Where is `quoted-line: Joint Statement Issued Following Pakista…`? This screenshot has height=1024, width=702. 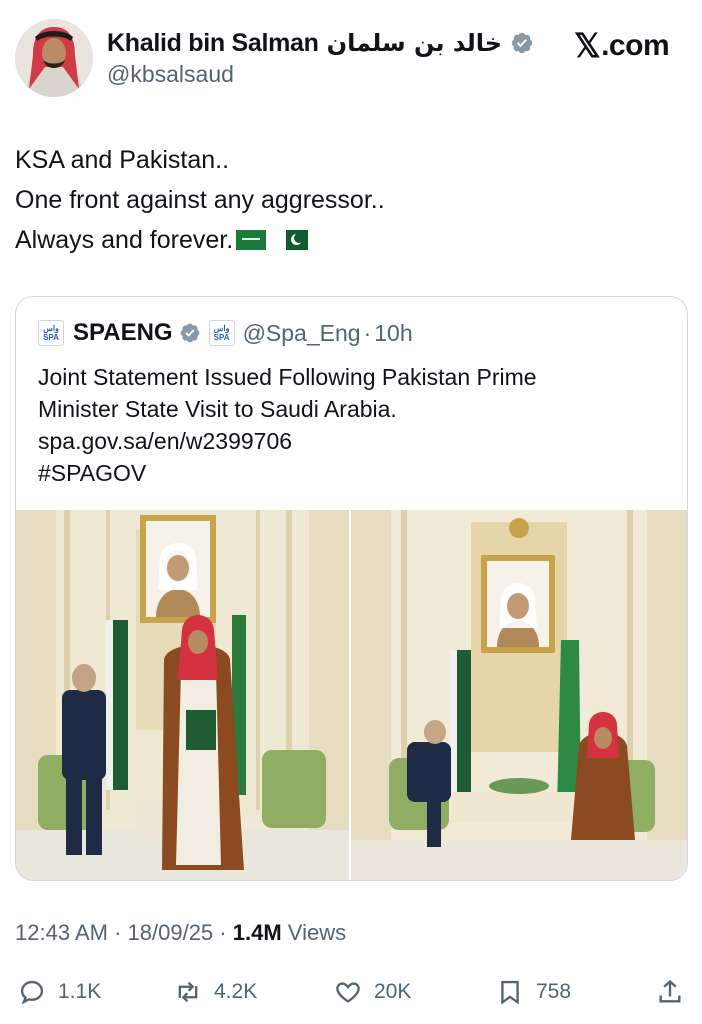
quoted-line: Joint Statement Issued Following Pakista… is located at coordinates (287, 377).